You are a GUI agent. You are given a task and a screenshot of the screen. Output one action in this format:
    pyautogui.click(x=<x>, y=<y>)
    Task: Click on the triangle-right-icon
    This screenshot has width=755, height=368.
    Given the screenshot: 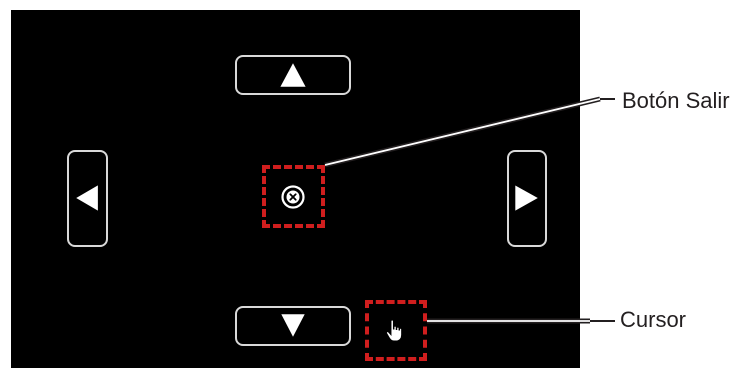 What is the action you would take?
    pyautogui.click(x=526, y=198)
    